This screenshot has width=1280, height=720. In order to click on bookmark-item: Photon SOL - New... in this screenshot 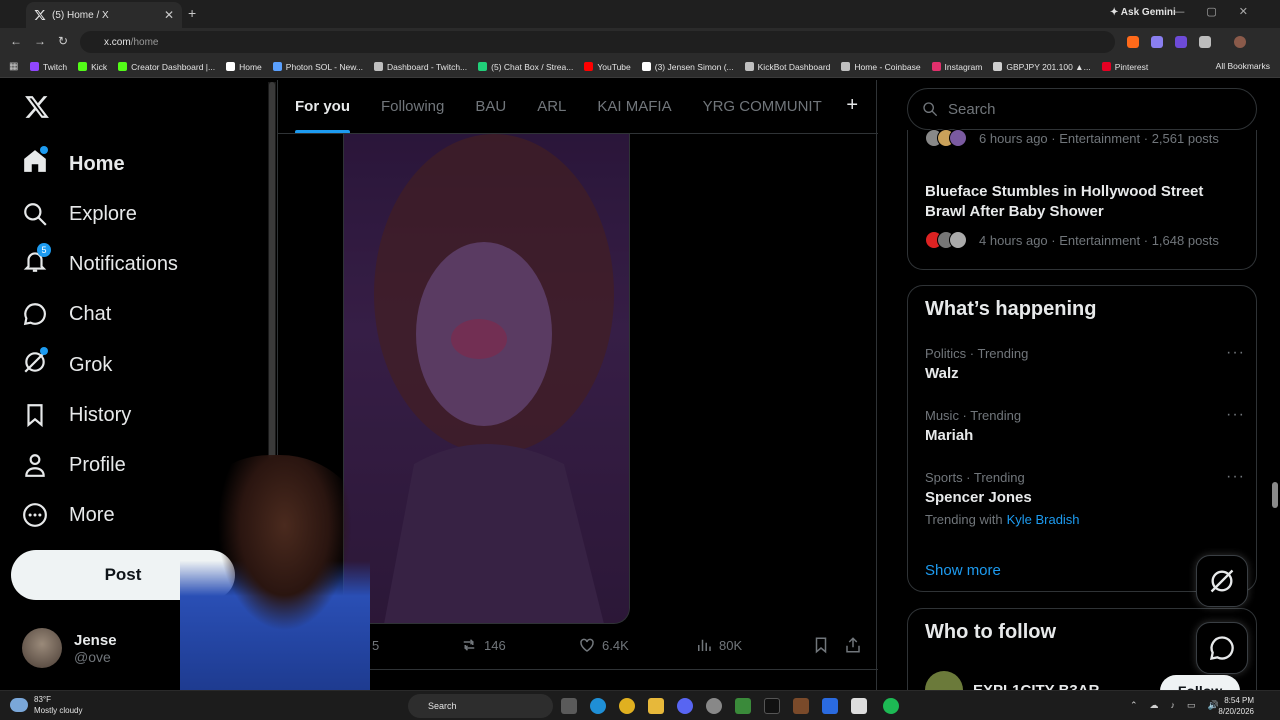, I will do `click(317, 67)`.